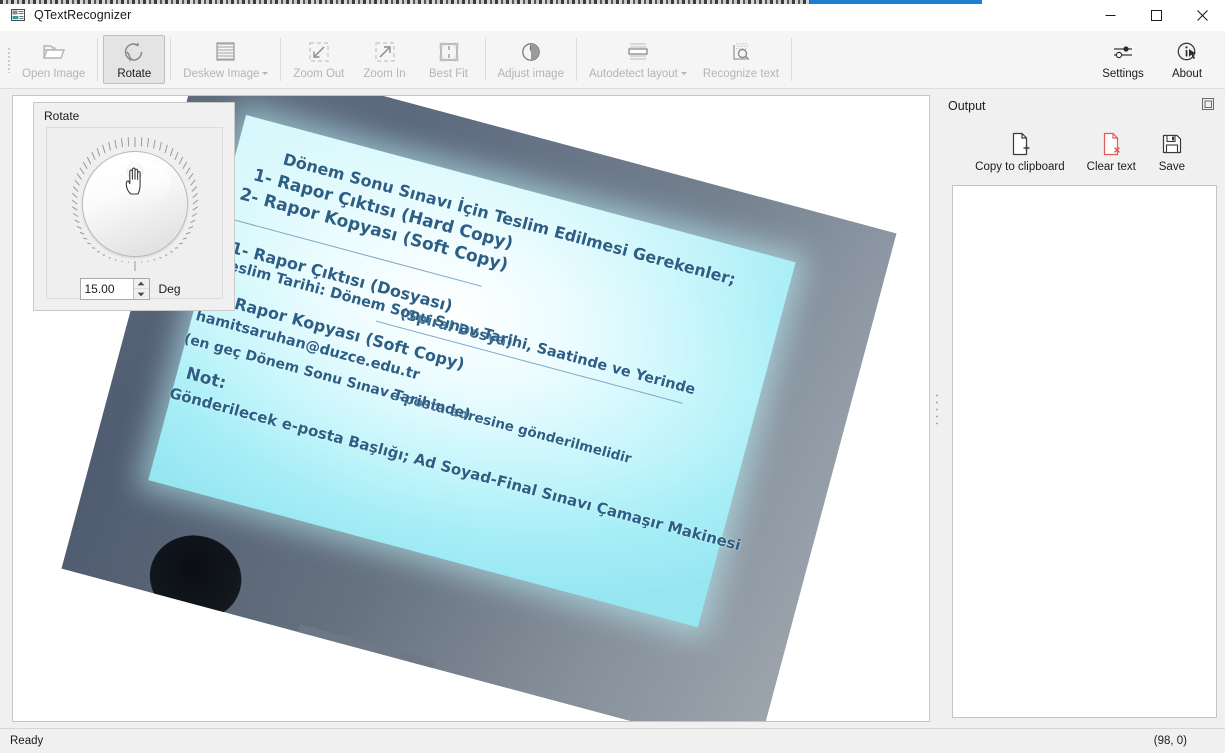  Describe the element at coordinates (448, 74) in the screenshot. I see `toolbar-label-best-fit: Best Fit` at that location.